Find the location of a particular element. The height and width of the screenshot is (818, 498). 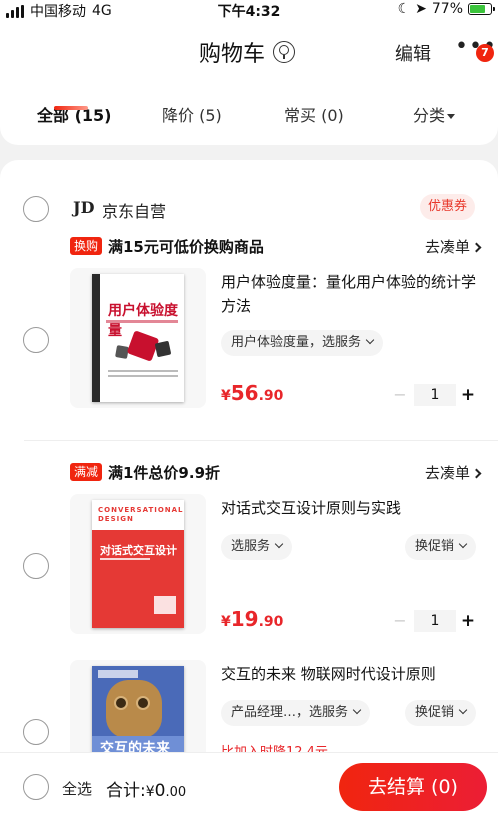

status-right: ☾ ➤ 77% is located at coordinates (446, 9).